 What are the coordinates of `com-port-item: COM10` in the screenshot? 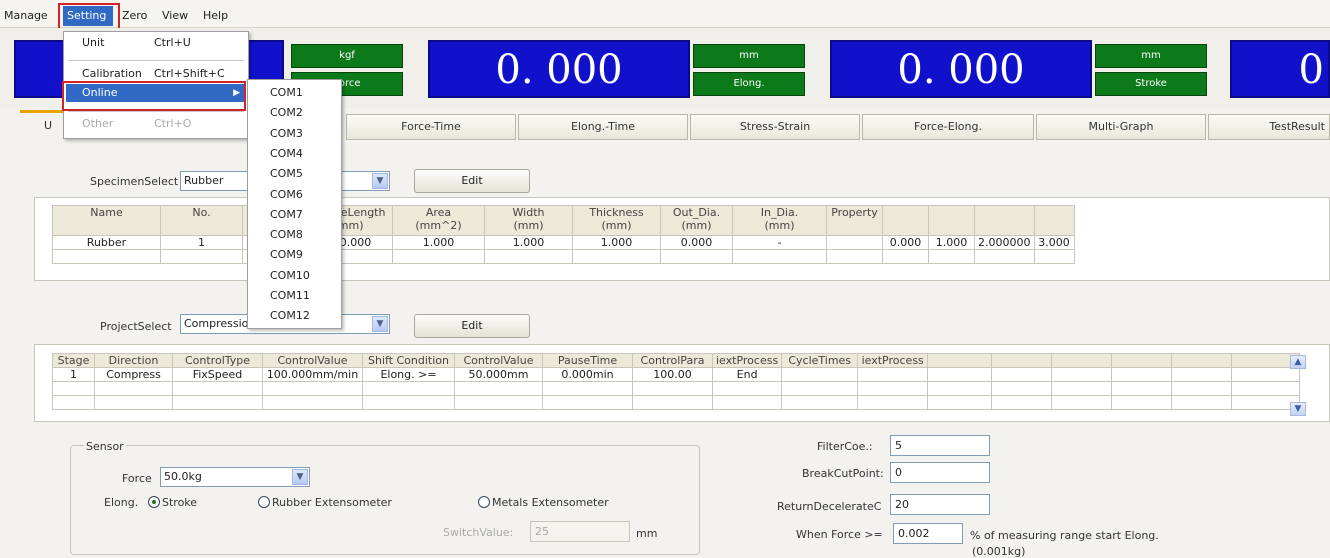 It's located at (316, 276).